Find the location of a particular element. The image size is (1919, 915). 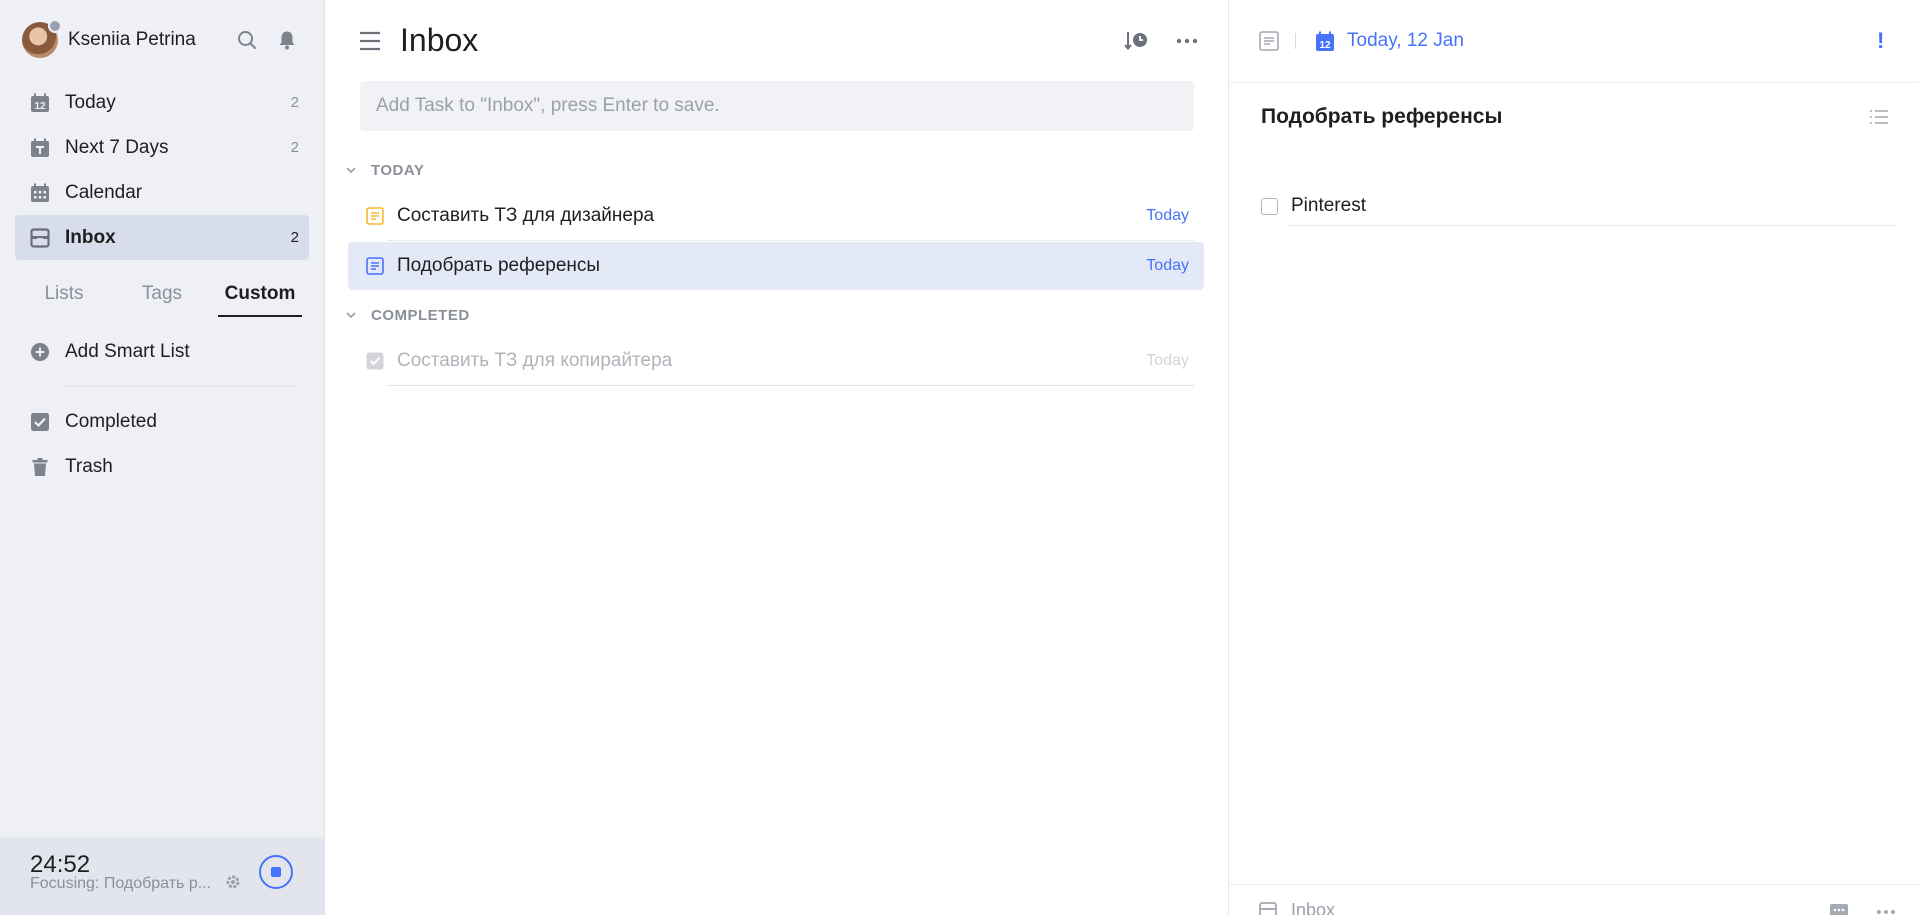

subtask-item: Pinterest is located at coordinates (1578, 206).